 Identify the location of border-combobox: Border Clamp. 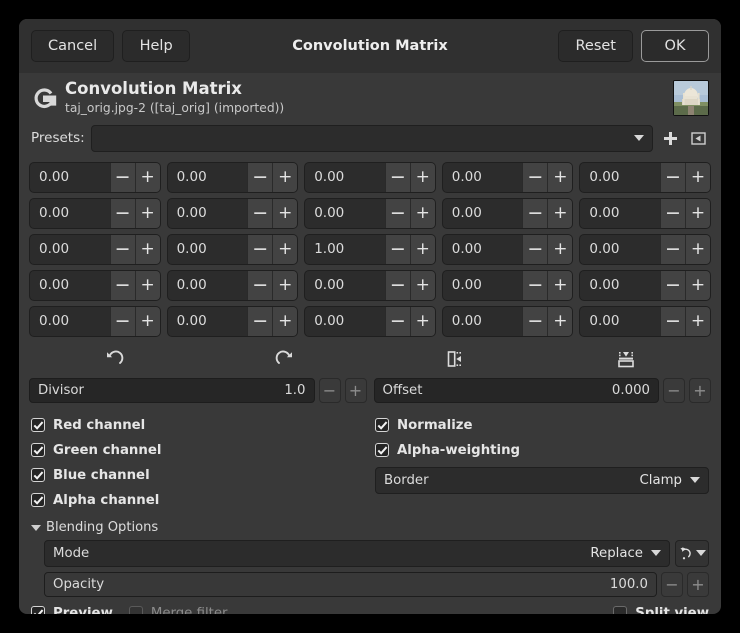
(542, 480).